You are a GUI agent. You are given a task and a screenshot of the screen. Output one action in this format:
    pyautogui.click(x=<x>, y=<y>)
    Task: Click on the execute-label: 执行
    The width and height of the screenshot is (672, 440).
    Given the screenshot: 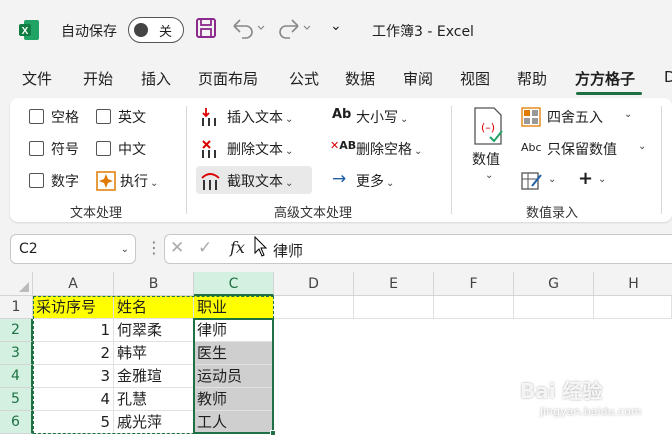 What is the action you would take?
    pyautogui.click(x=134, y=182)
    